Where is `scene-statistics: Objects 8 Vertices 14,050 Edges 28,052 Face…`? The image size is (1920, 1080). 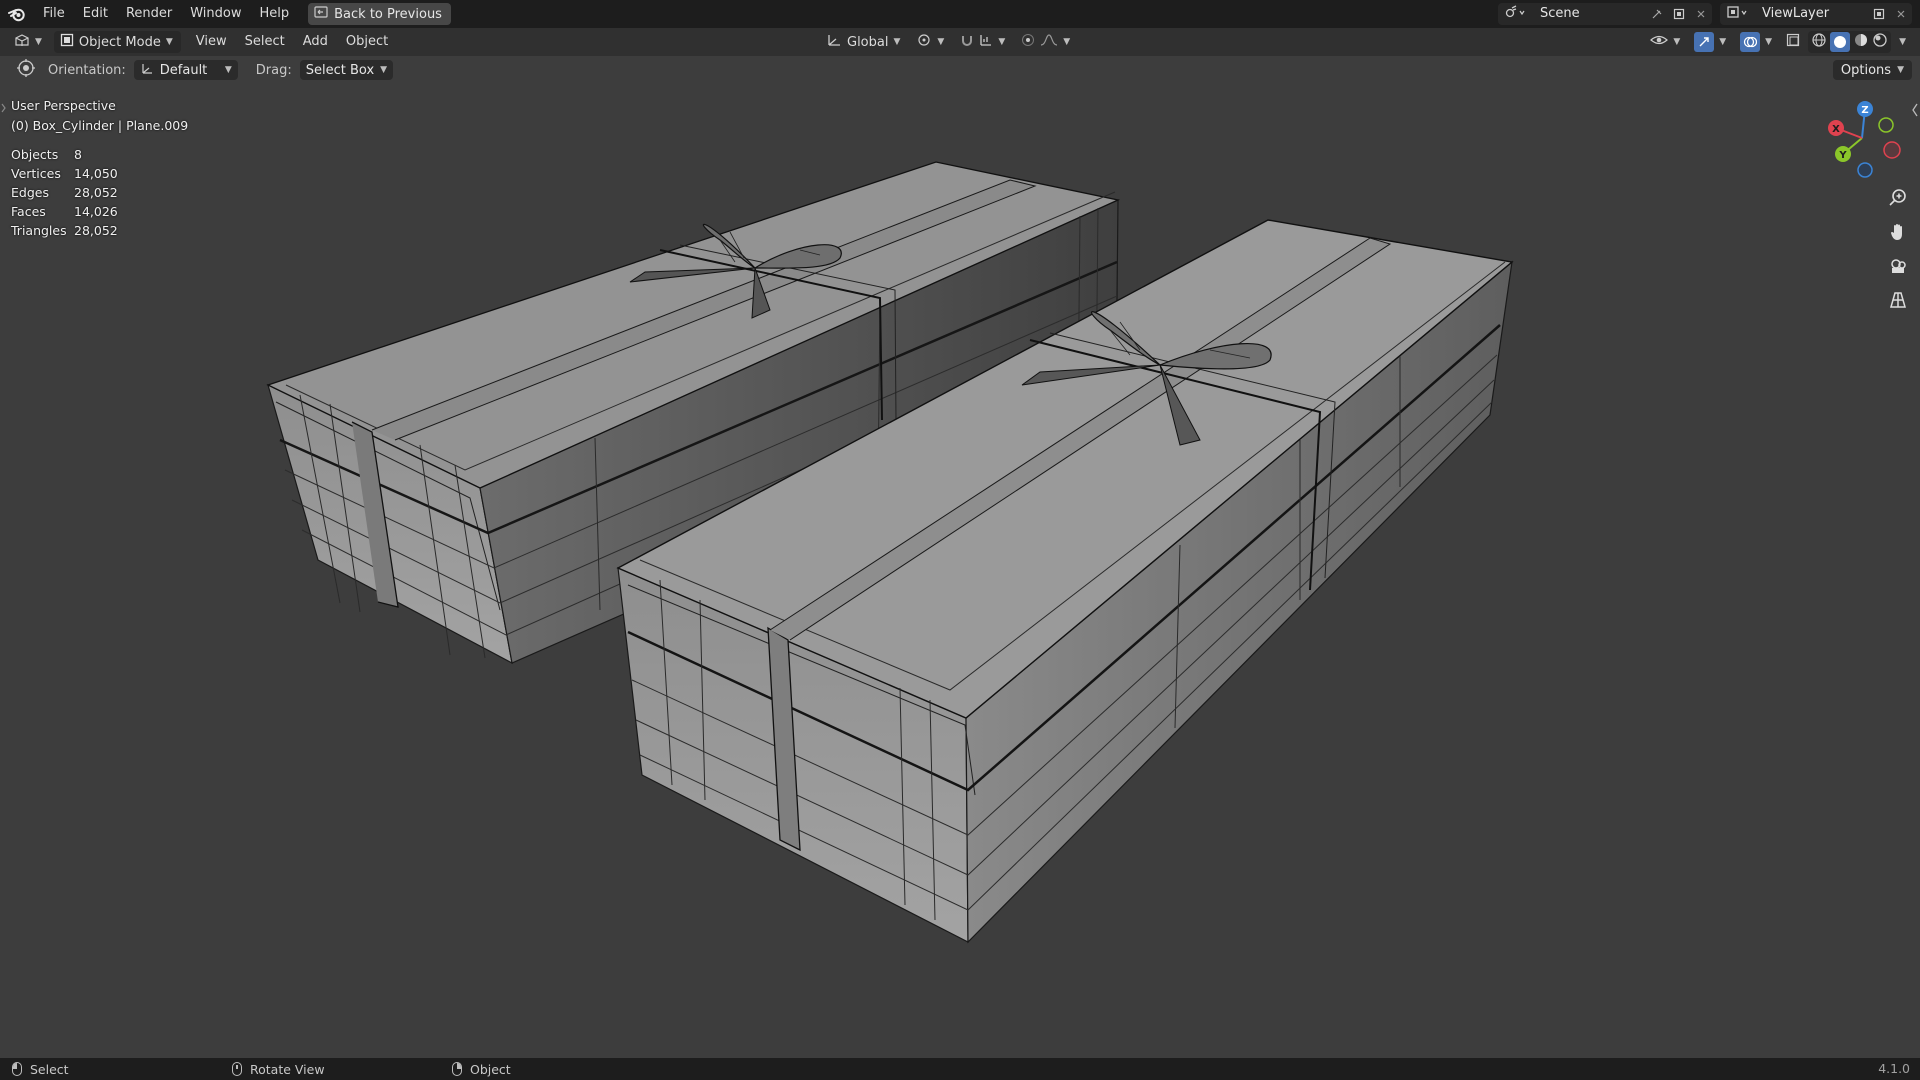 scene-statistics: Objects 8 Vertices 14,050 Edges 28,052 Face… is located at coordinates (64, 192).